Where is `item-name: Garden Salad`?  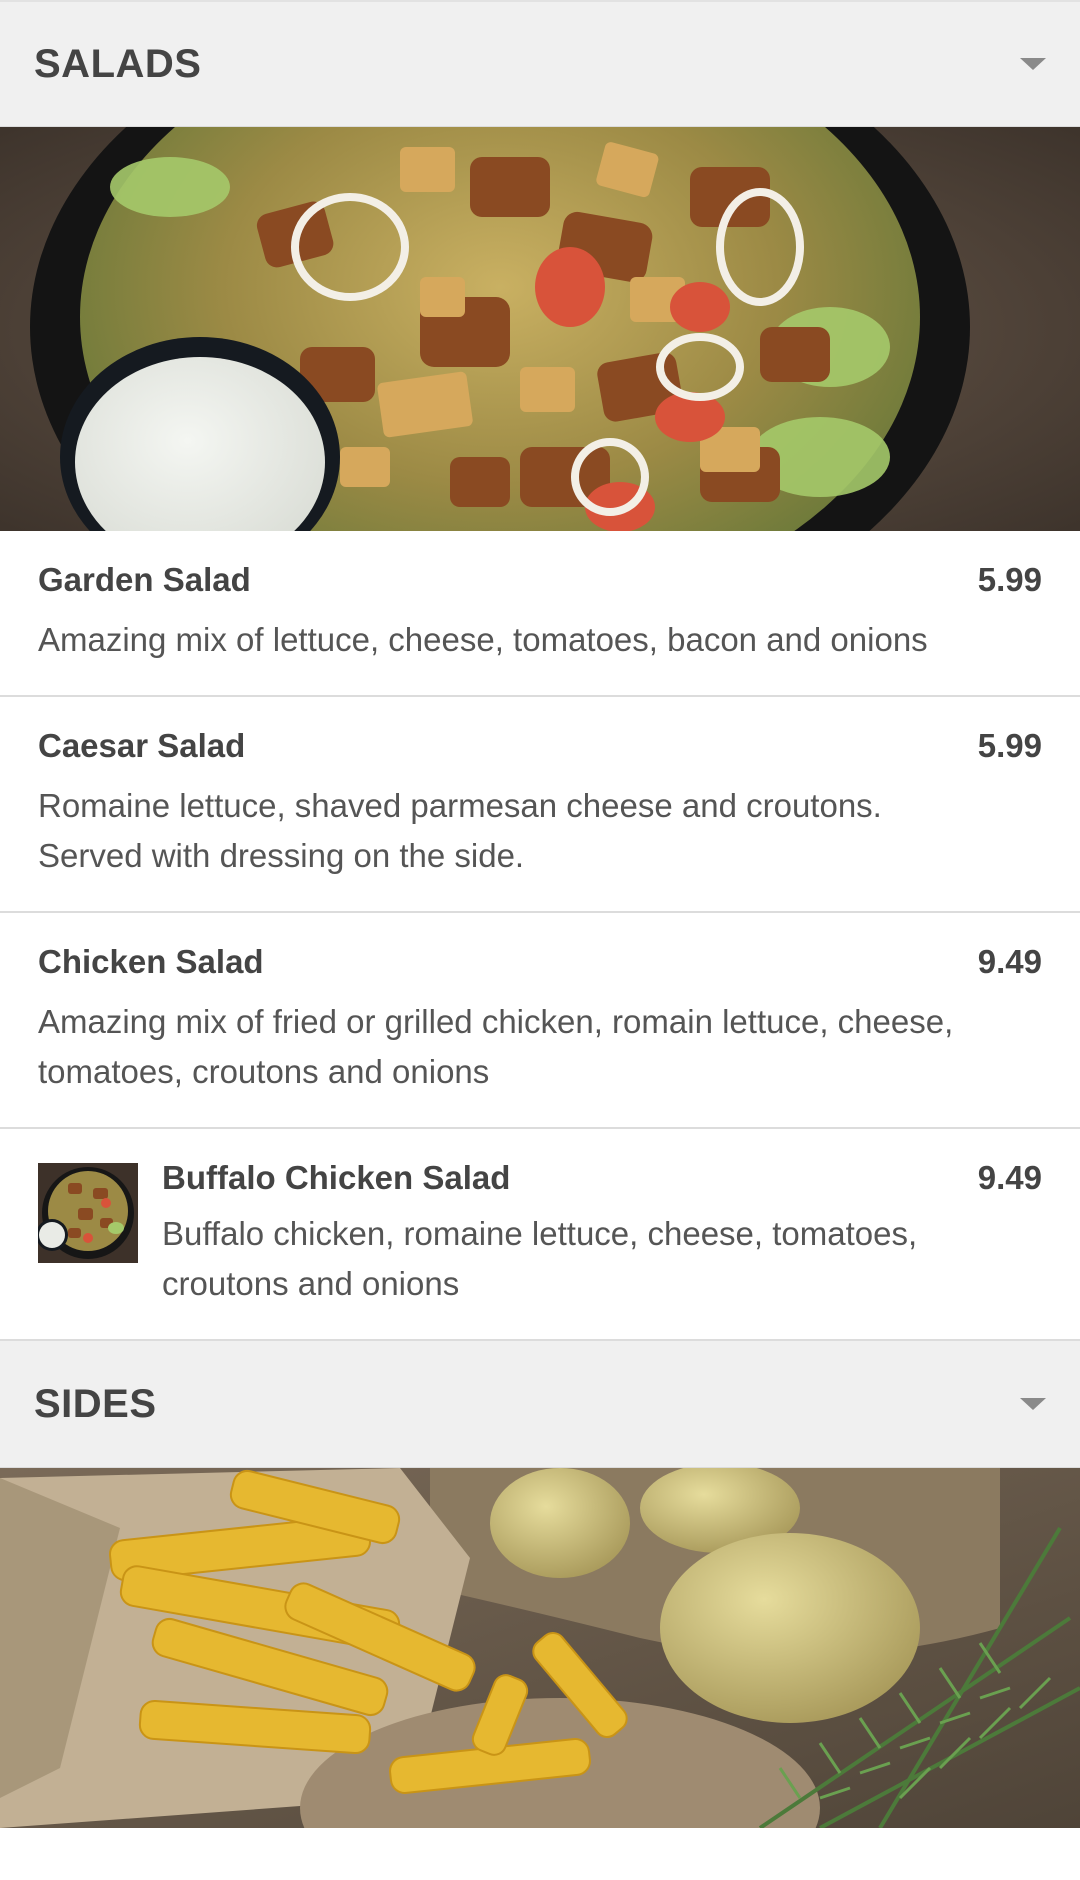 item-name: Garden Salad is located at coordinates (144, 579).